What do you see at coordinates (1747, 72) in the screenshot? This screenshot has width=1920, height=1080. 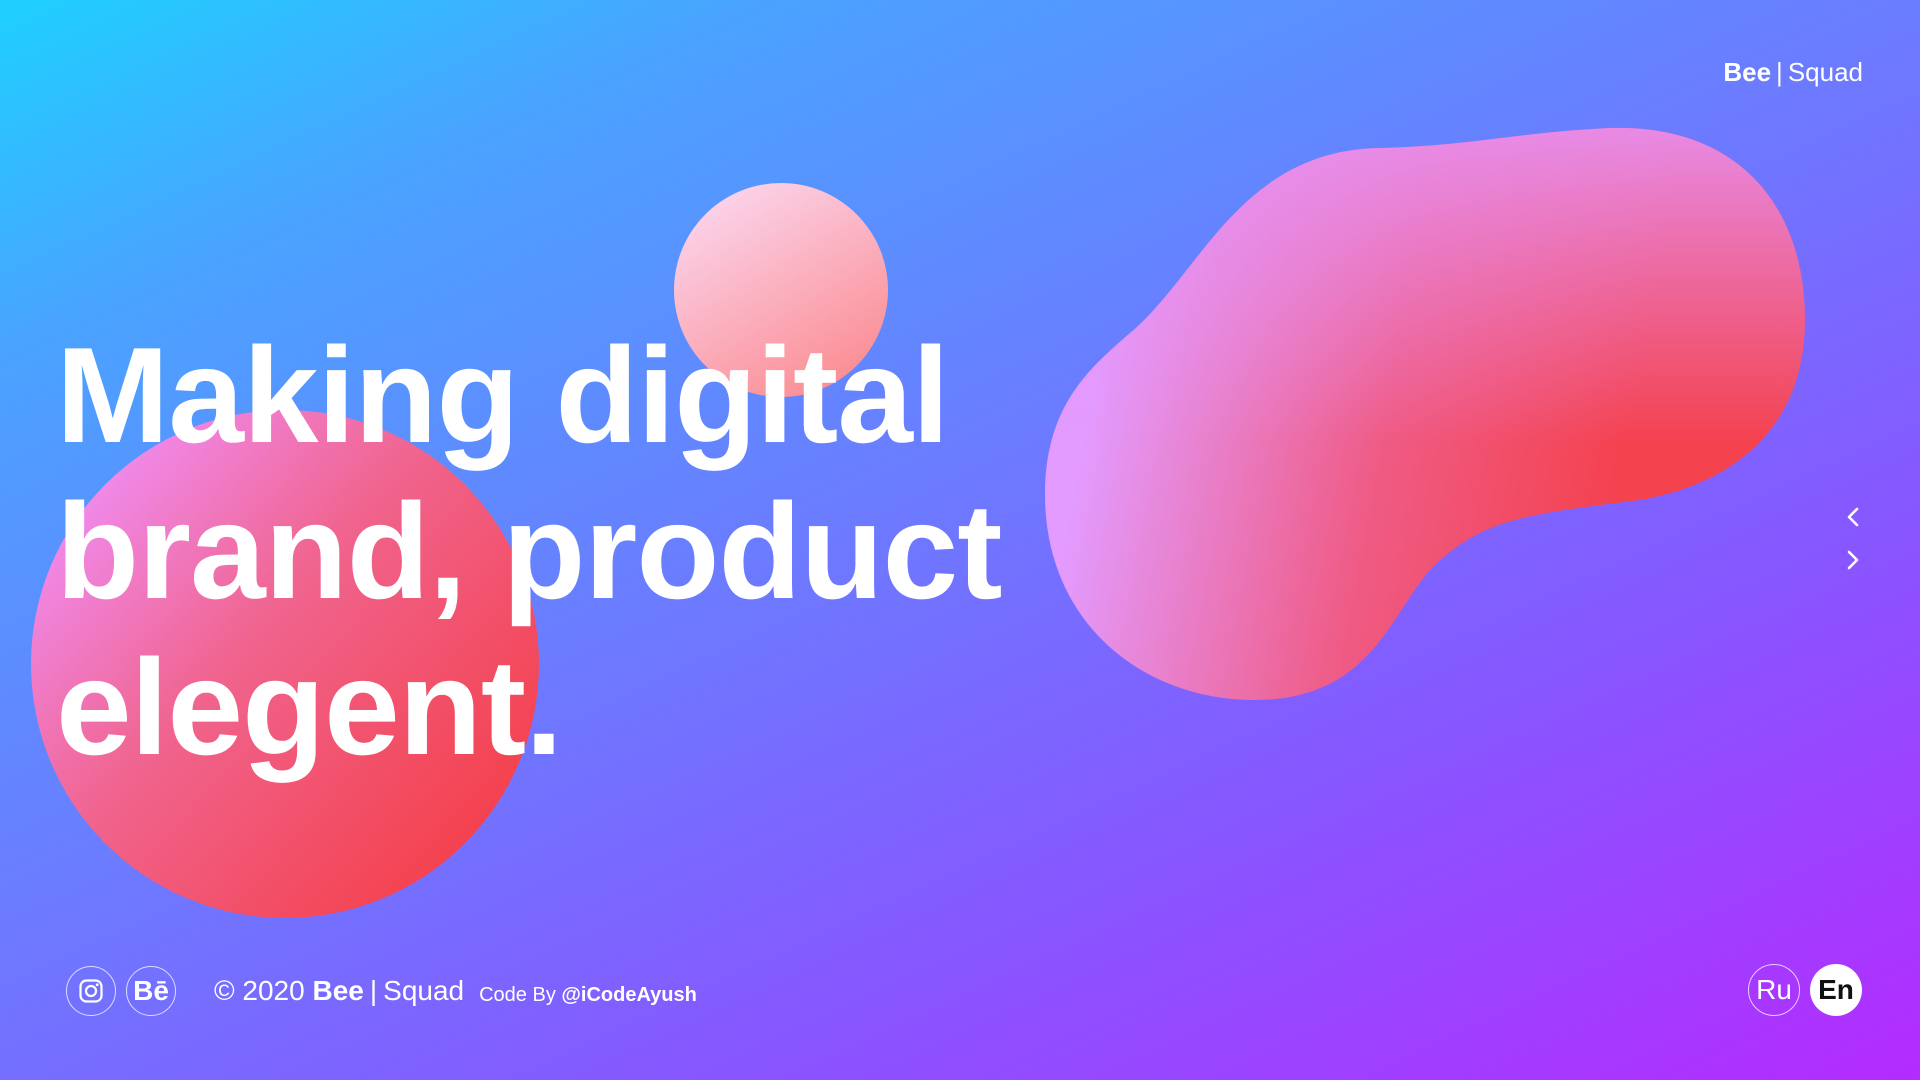 I see `logo-brand-strong: Bee` at bounding box center [1747, 72].